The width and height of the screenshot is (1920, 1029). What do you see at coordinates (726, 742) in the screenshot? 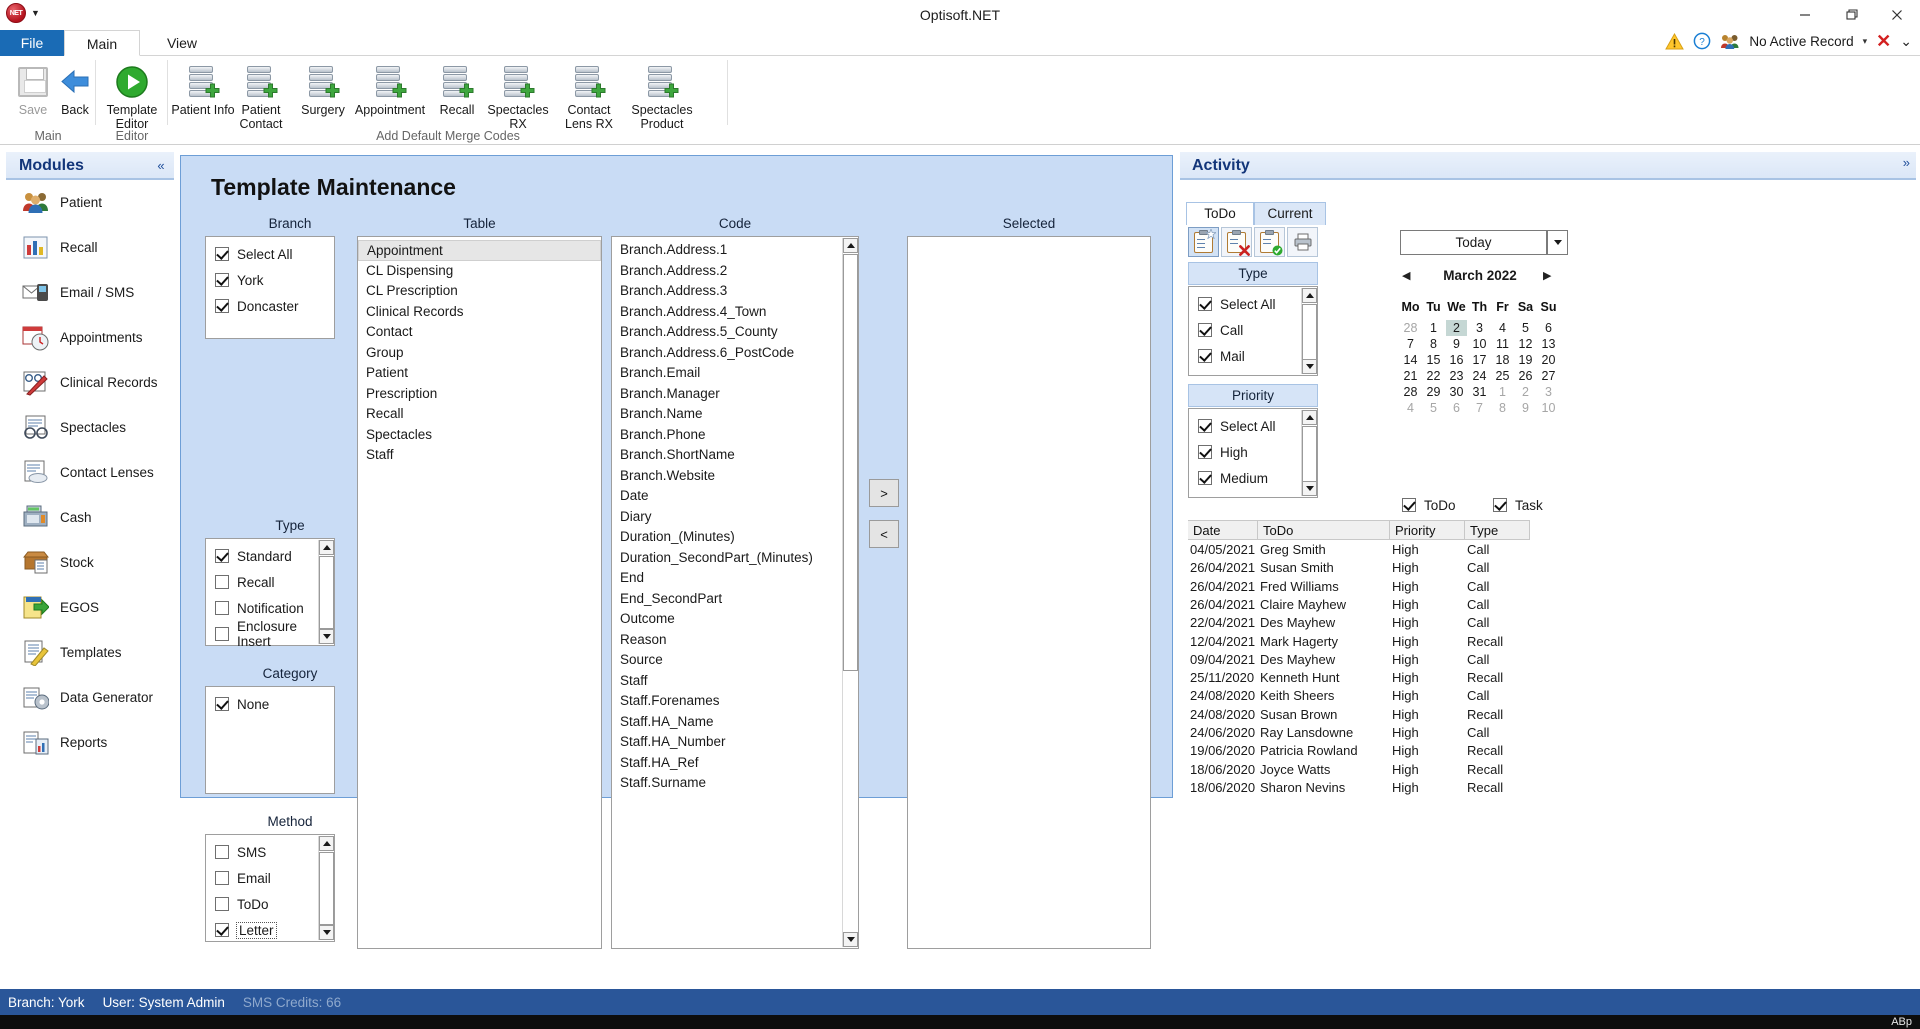
I see `code-list-item: Staff.HA_Number` at bounding box center [726, 742].